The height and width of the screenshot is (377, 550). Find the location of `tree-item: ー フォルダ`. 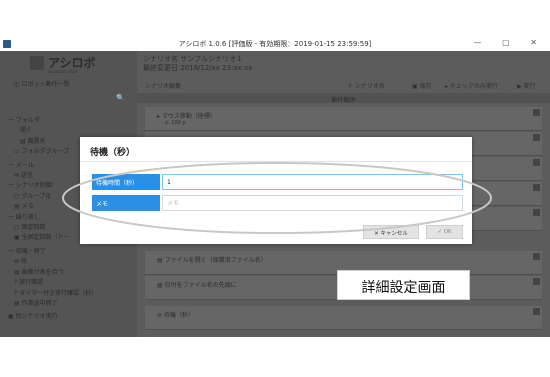

tree-item: ー フォルダ is located at coordinates (52, 121).